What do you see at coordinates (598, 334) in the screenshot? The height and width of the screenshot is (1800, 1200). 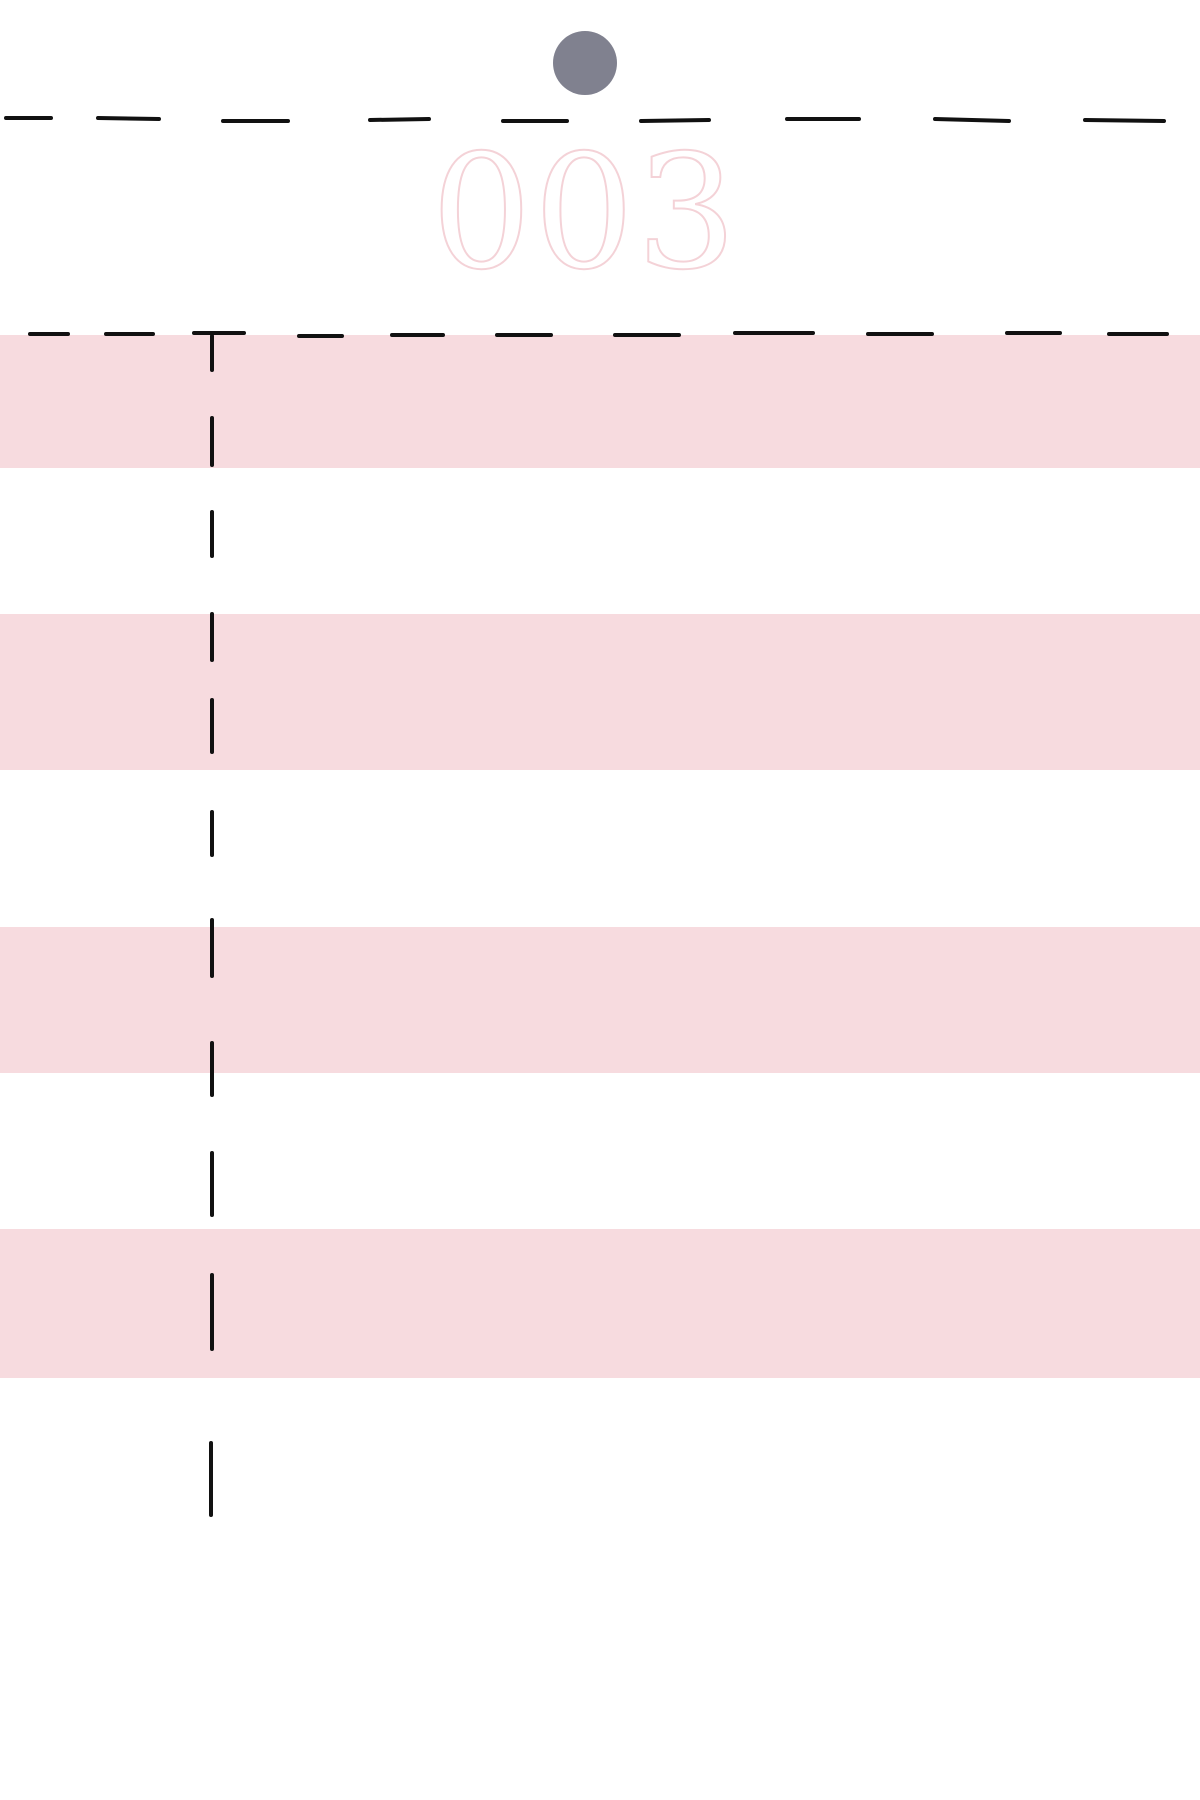 I see `header-dashed-line` at bounding box center [598, 334].